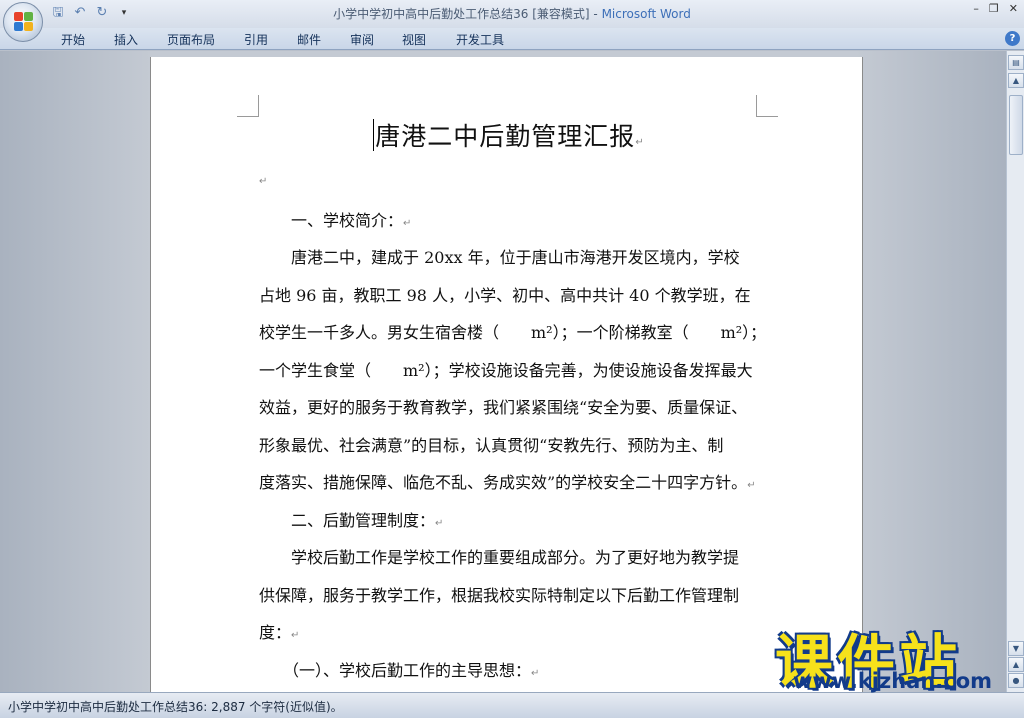 The height and width of the screenshot is (718, 1024). I want to click on help-icon: ?, so click(1012, 38).